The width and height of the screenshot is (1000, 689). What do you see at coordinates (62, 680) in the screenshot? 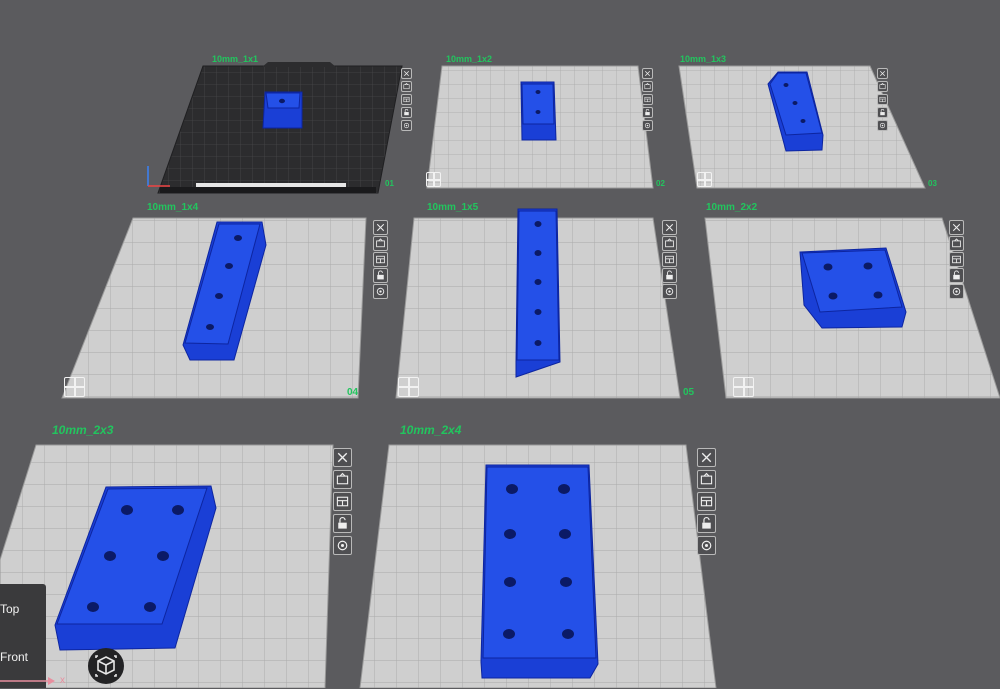
I see `axis-x-label: x` at bounding box center [62, 680].